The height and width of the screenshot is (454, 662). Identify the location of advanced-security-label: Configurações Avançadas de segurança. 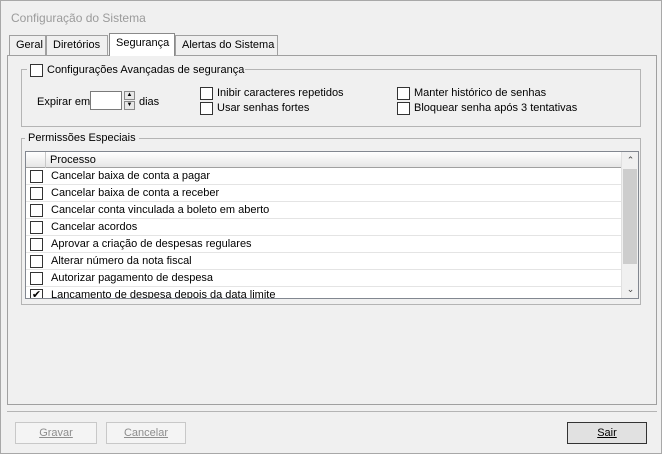
(146, 70).